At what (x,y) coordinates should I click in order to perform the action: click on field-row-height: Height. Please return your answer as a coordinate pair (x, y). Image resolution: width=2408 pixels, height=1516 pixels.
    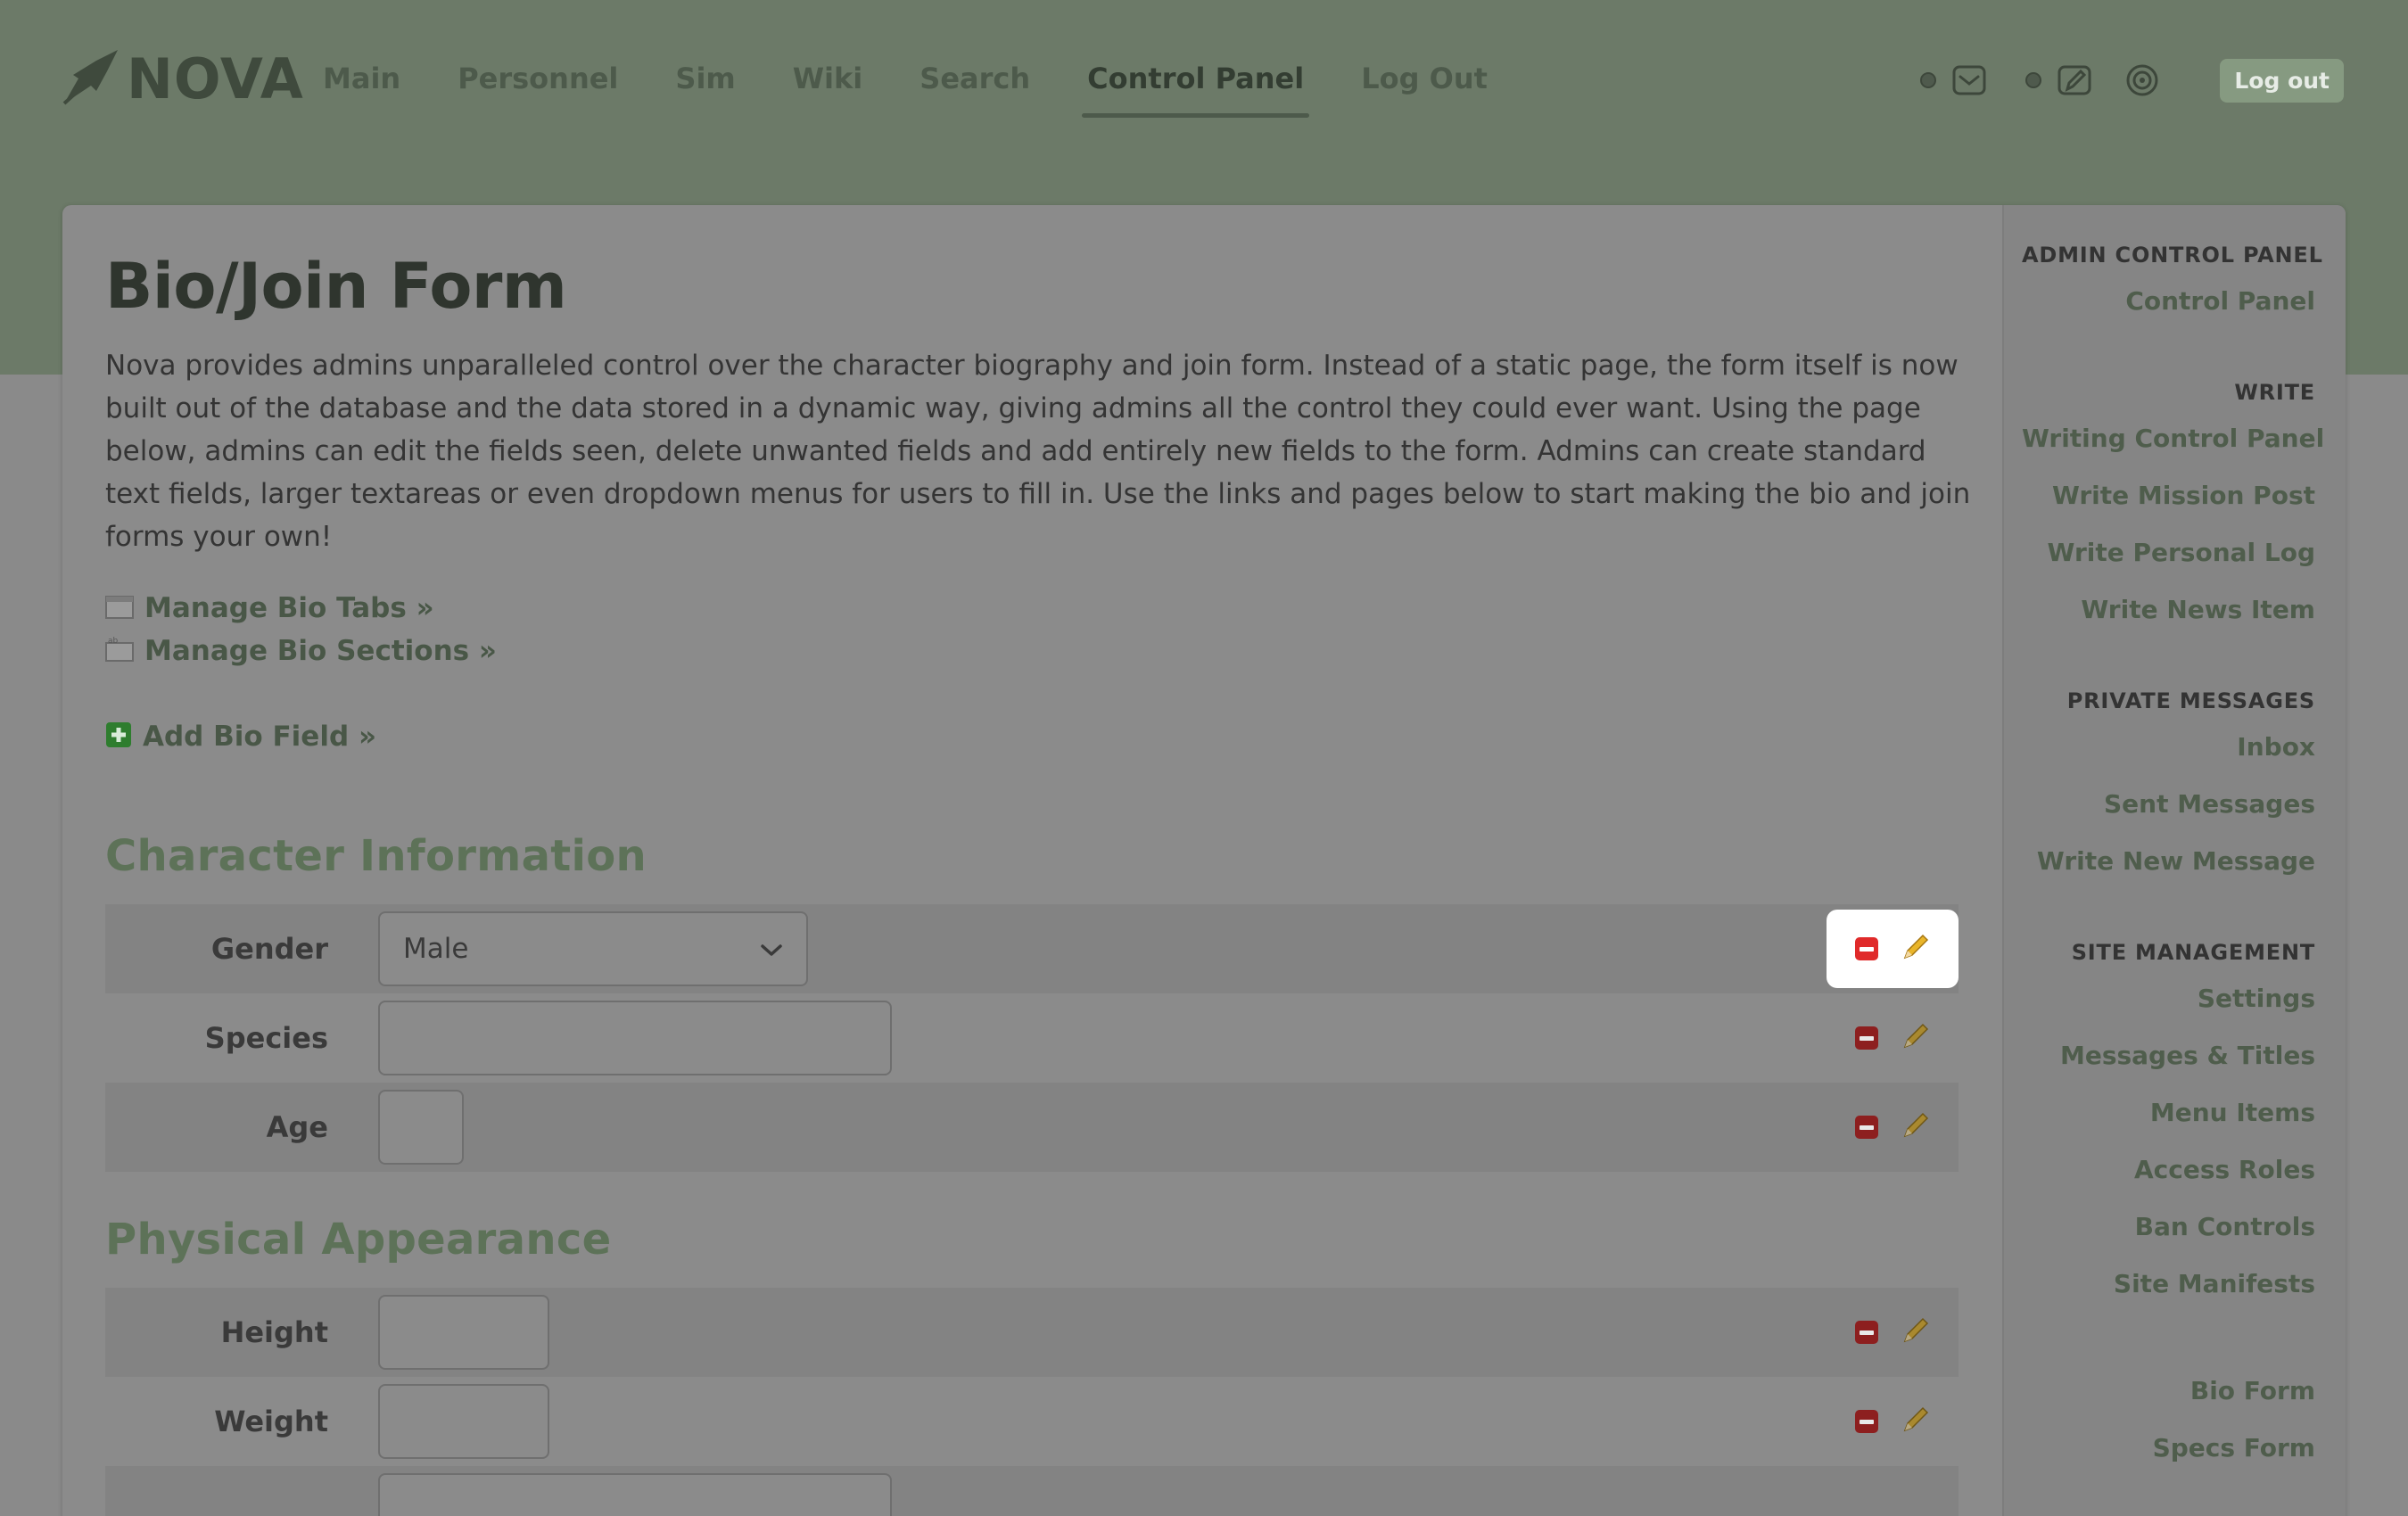
    Looking at the image, I should click on (1032, 1332).